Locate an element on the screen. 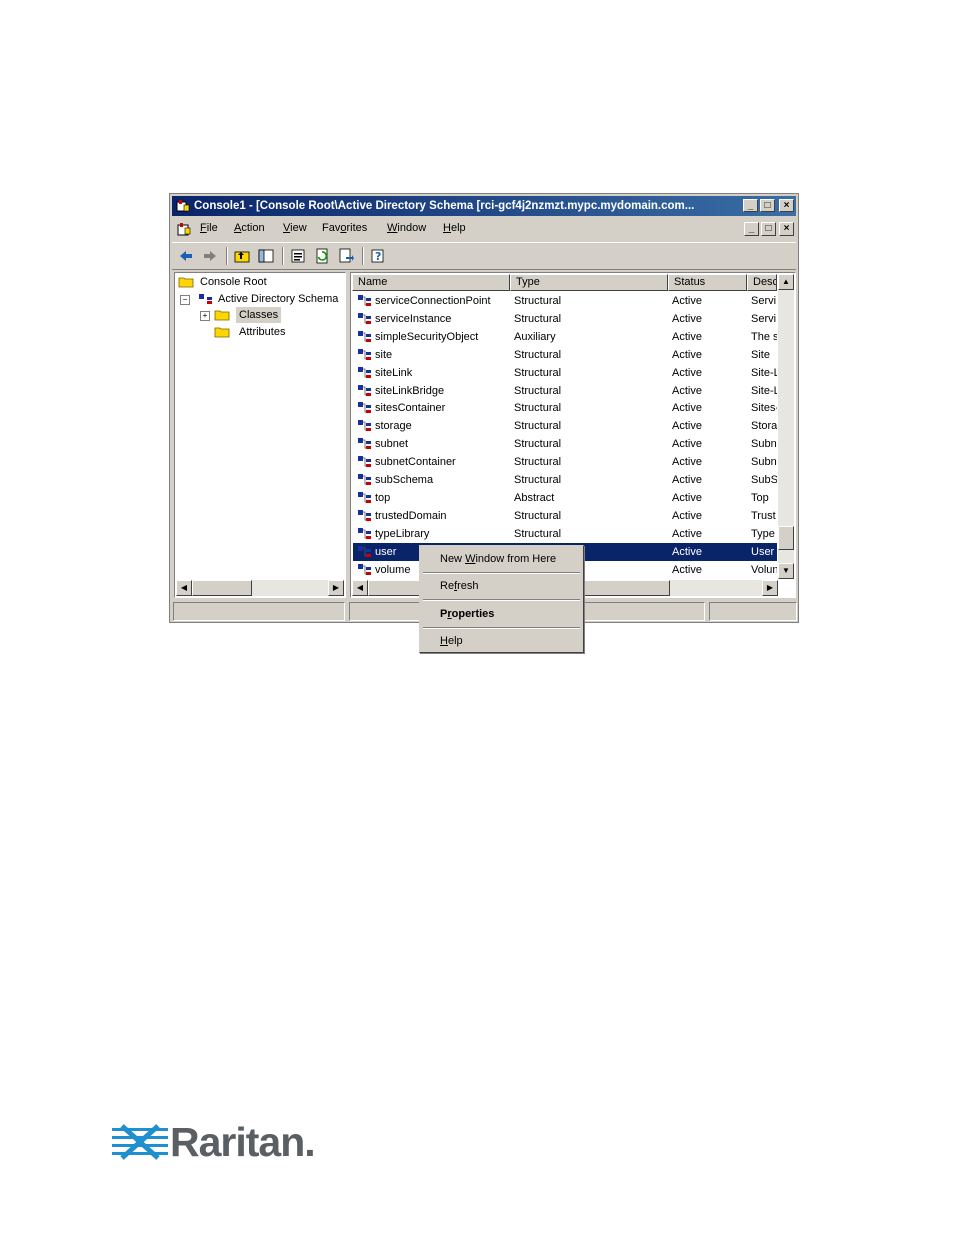  child-close-button: × is located at coordinates (786, 229).